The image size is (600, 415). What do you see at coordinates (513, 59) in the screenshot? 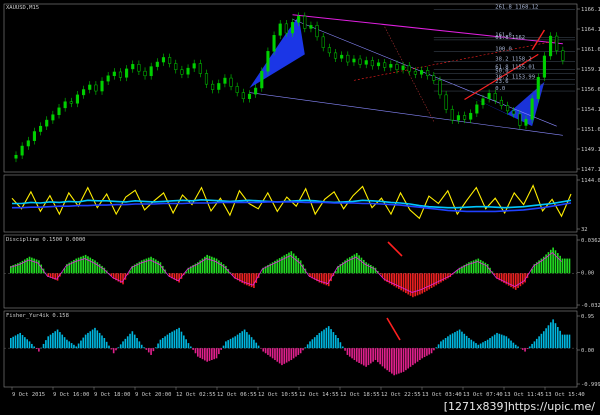
I see `fib-level-label: 38.2 1158.2` at bounding box center [513, 59].